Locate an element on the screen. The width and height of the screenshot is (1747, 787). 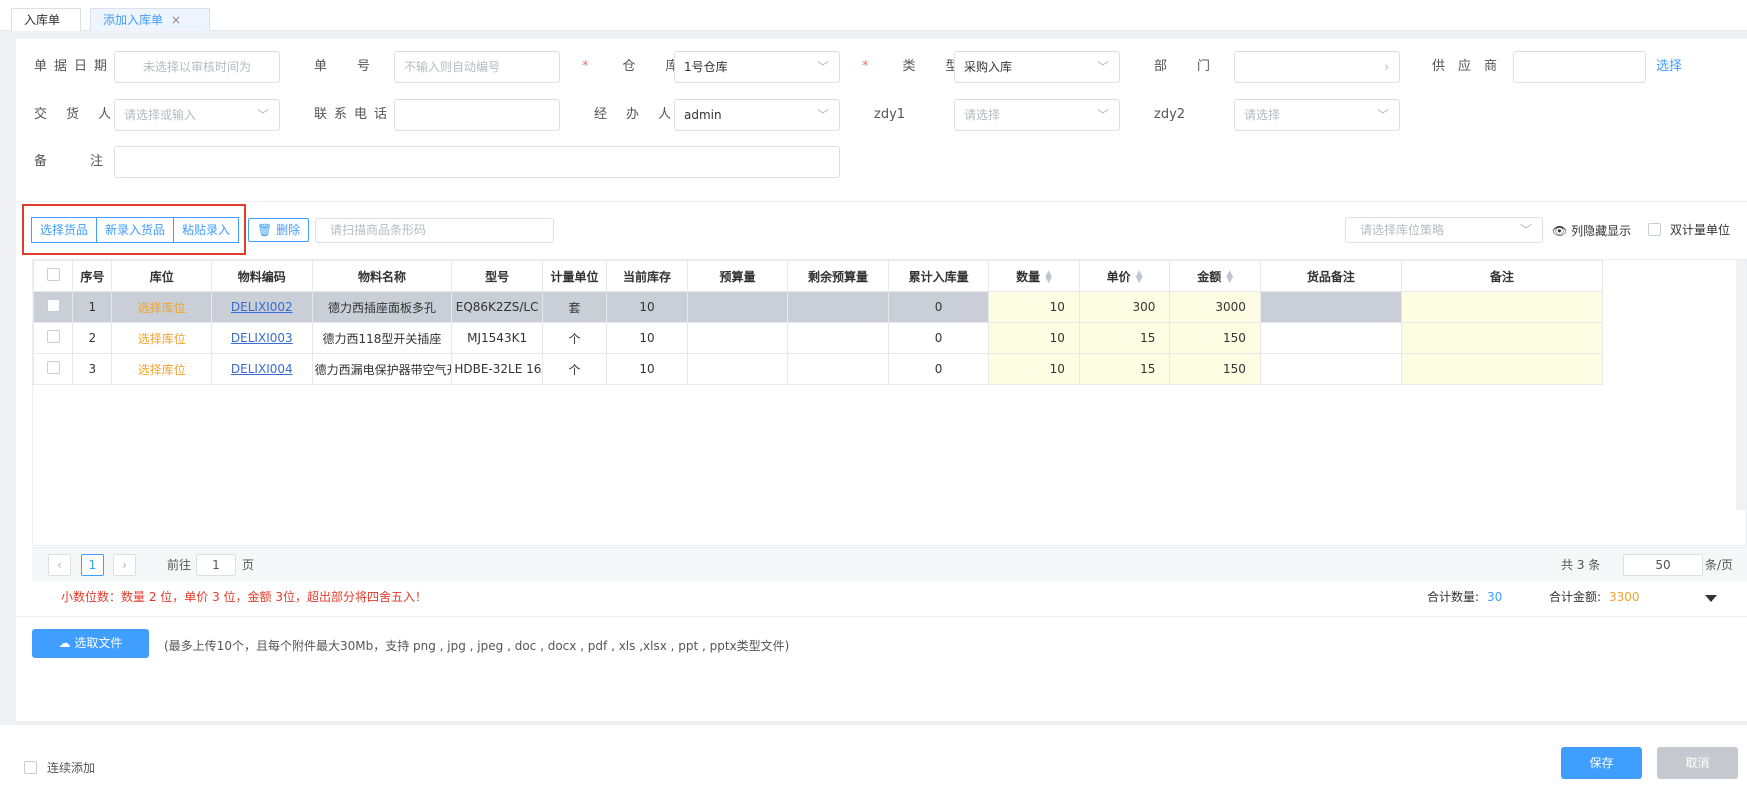
doc-no-label: 单号 is located at coordinates (357, 66).